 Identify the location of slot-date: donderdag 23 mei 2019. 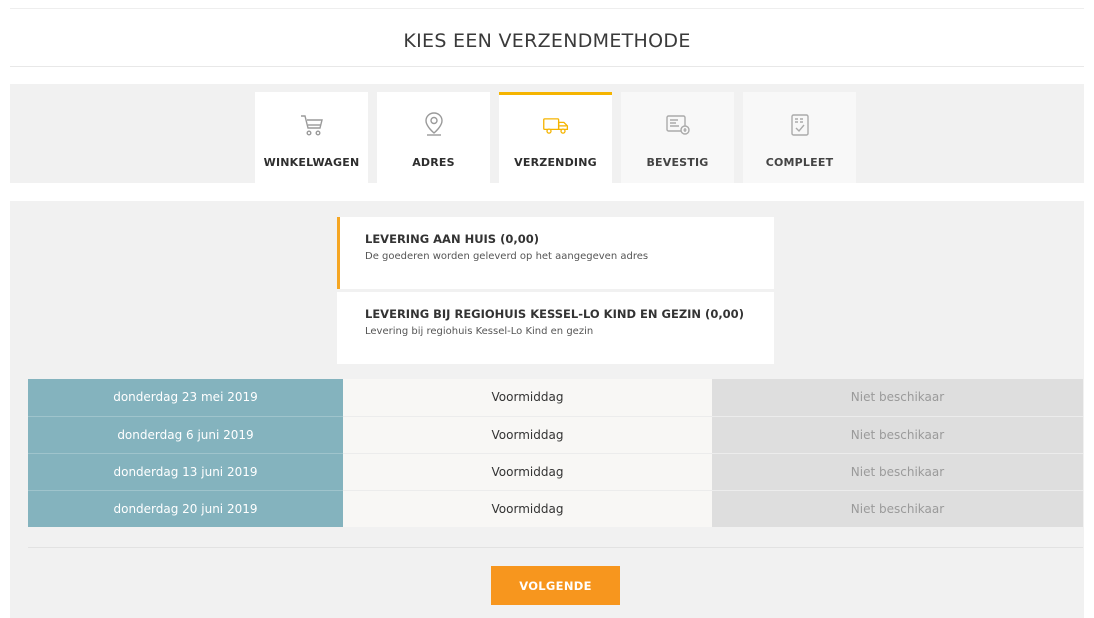
(185, 397).